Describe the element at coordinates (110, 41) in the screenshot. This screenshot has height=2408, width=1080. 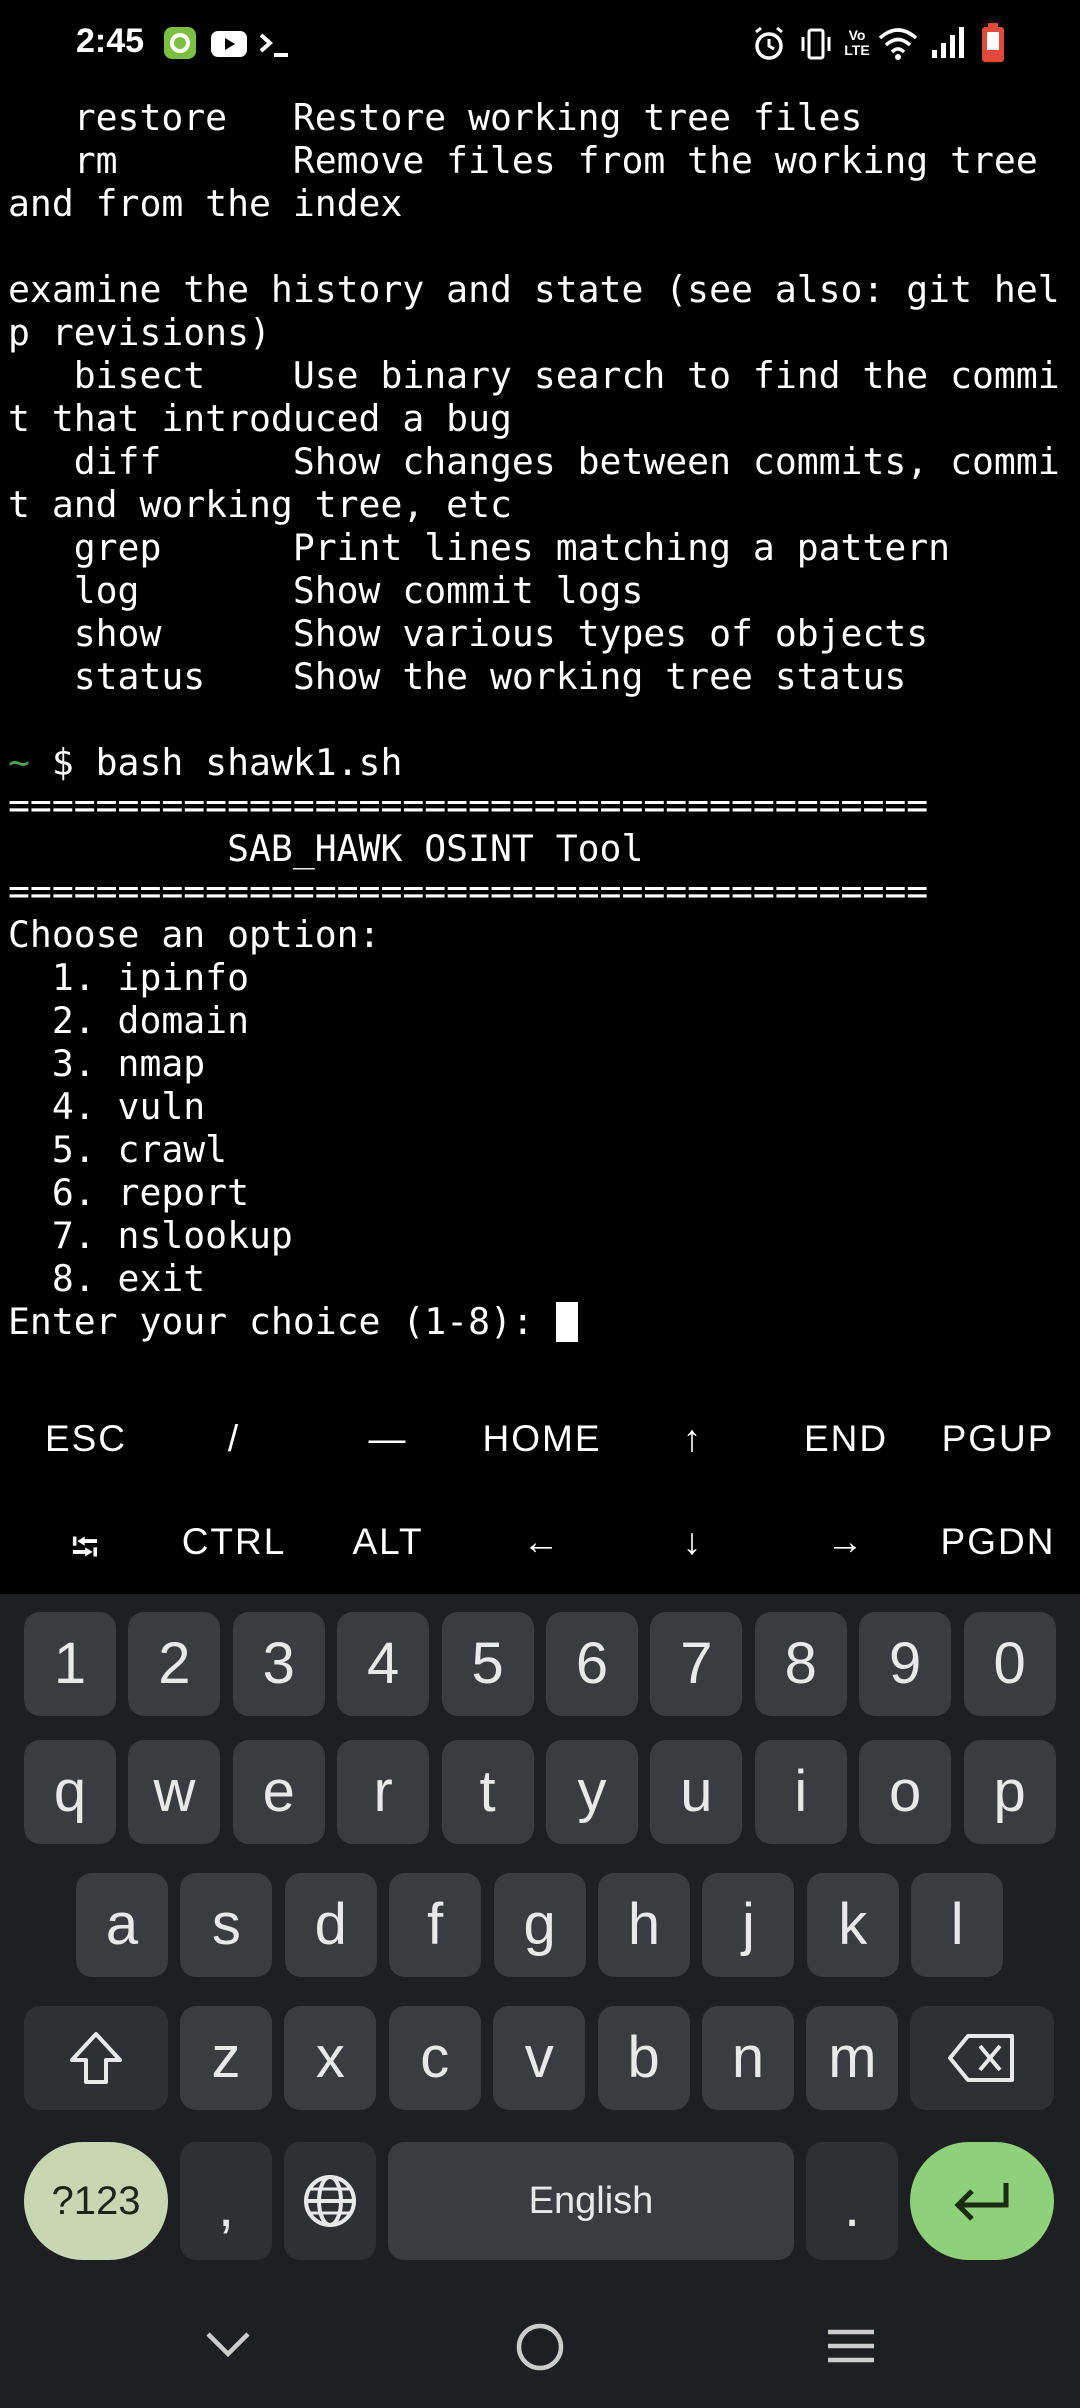
I see `status-time: 2:45` at that location.